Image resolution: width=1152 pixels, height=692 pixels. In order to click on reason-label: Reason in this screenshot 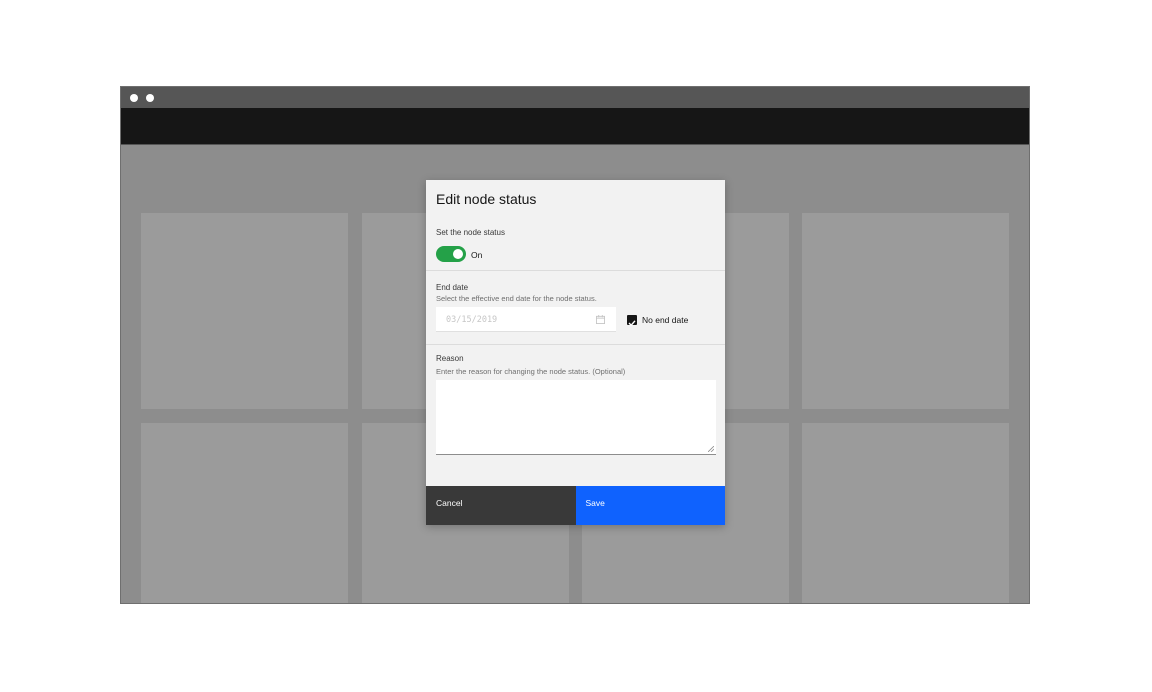, I will do `click(450, 358)`.